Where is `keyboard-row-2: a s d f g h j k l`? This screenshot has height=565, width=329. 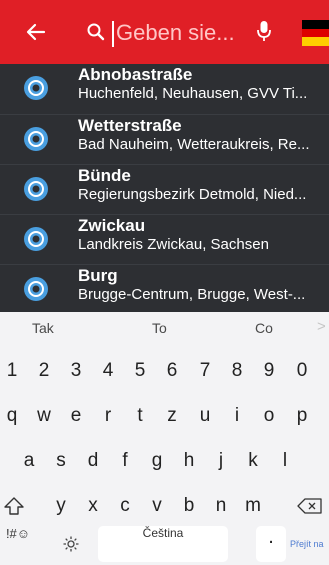
keyboard-row-2: a s d f g h j k l is located at coordinates (164, 461).